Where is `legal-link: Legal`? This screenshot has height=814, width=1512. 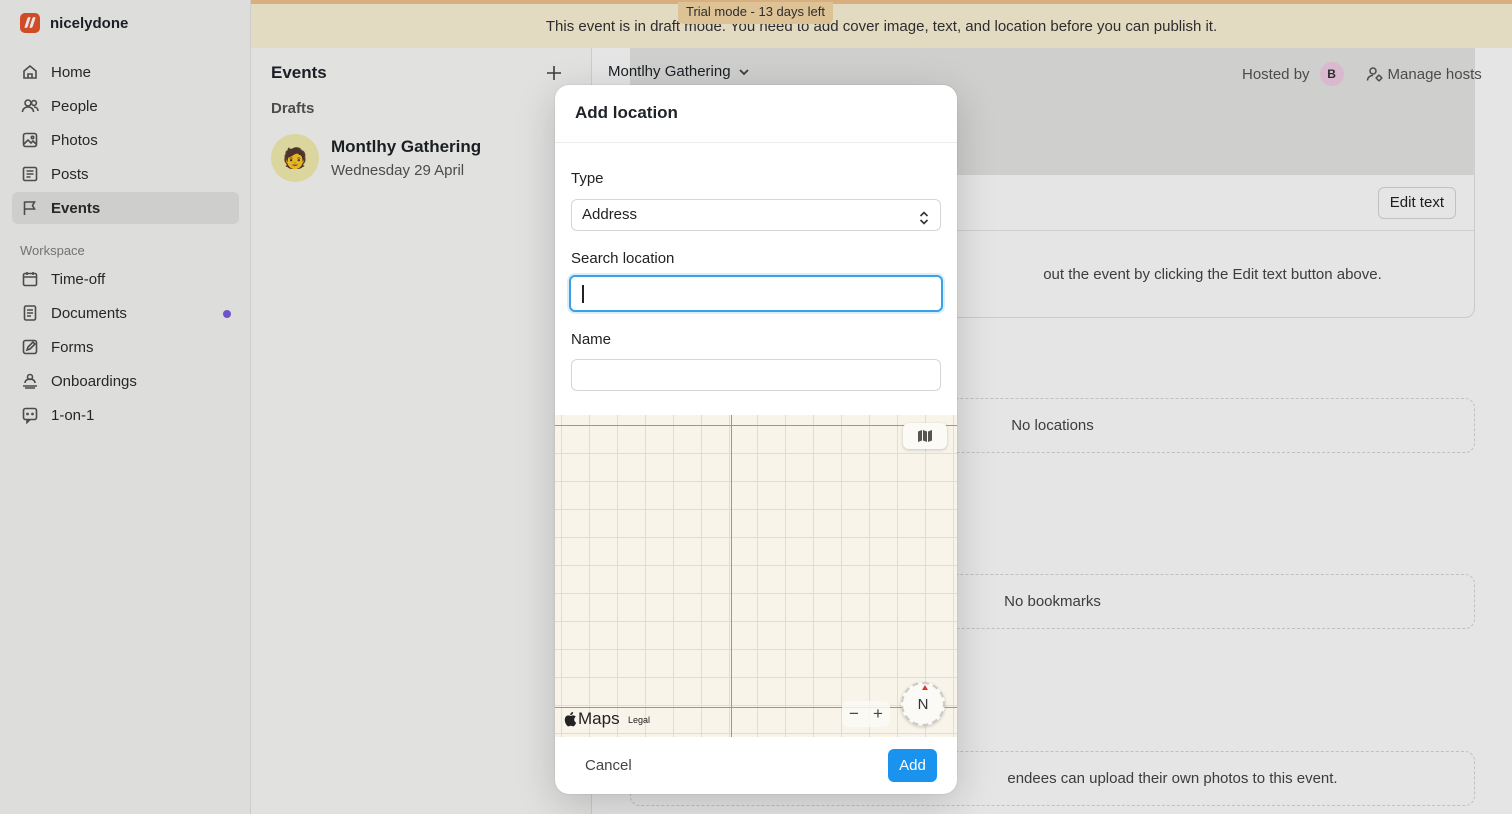
legal-link: Legal is located at coordinates (639, 720).